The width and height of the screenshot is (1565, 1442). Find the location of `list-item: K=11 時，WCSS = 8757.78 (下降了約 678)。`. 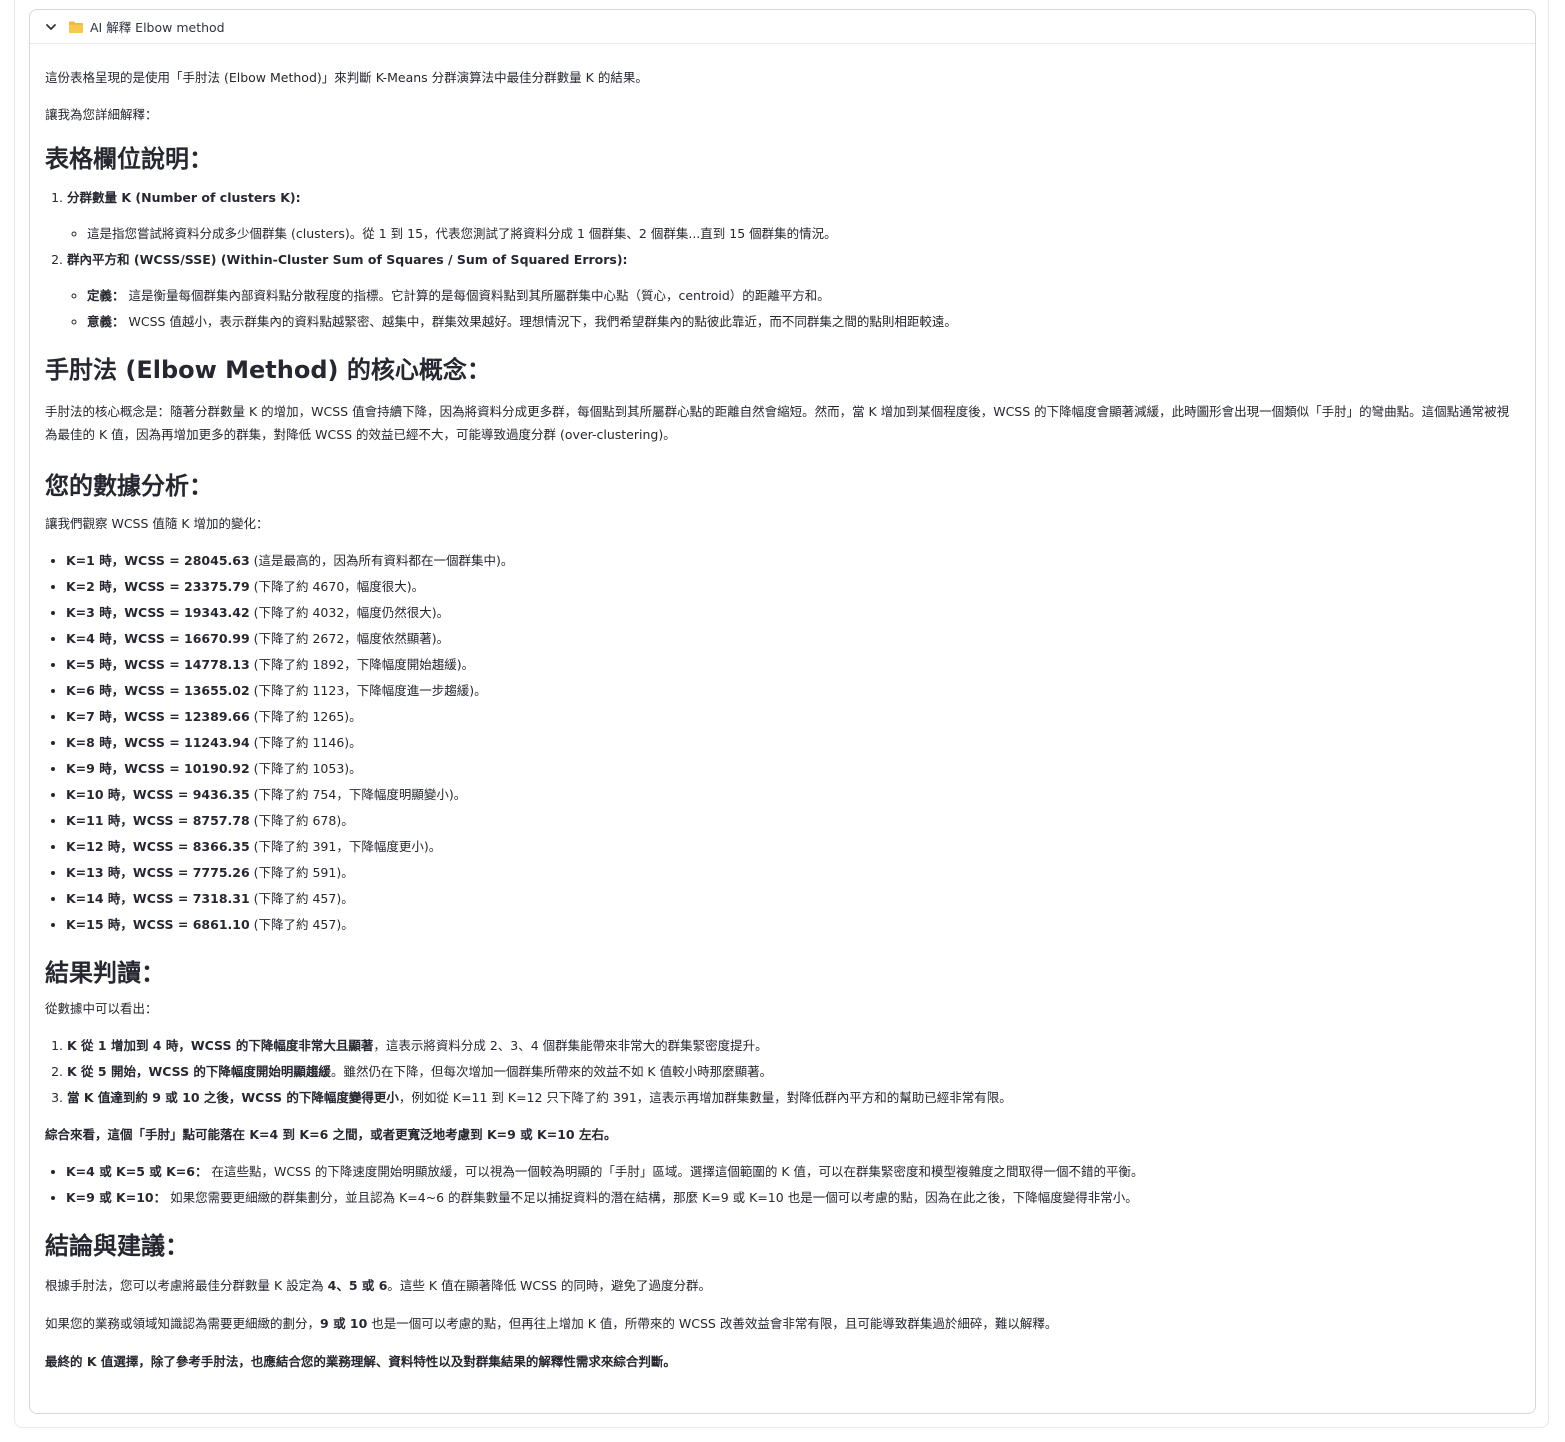

list-item: K=11 時，WCSS = 8757.78 (下降了約 678)。 is located at coordinates (793, 821).